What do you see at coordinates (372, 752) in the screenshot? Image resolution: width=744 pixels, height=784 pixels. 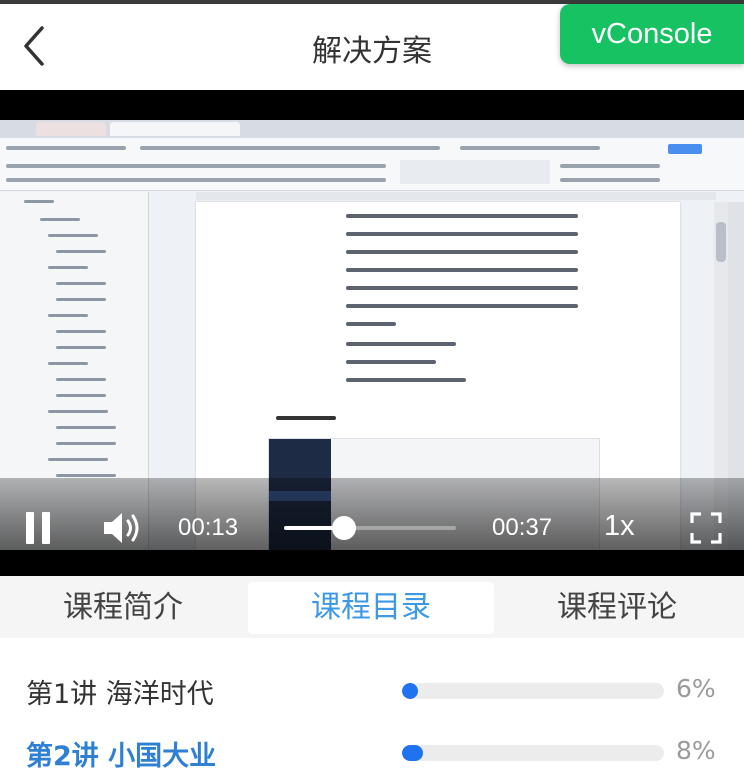 I see `lesson-item: 第2讲 小国大业 8%` at bounding box center [372, 752].